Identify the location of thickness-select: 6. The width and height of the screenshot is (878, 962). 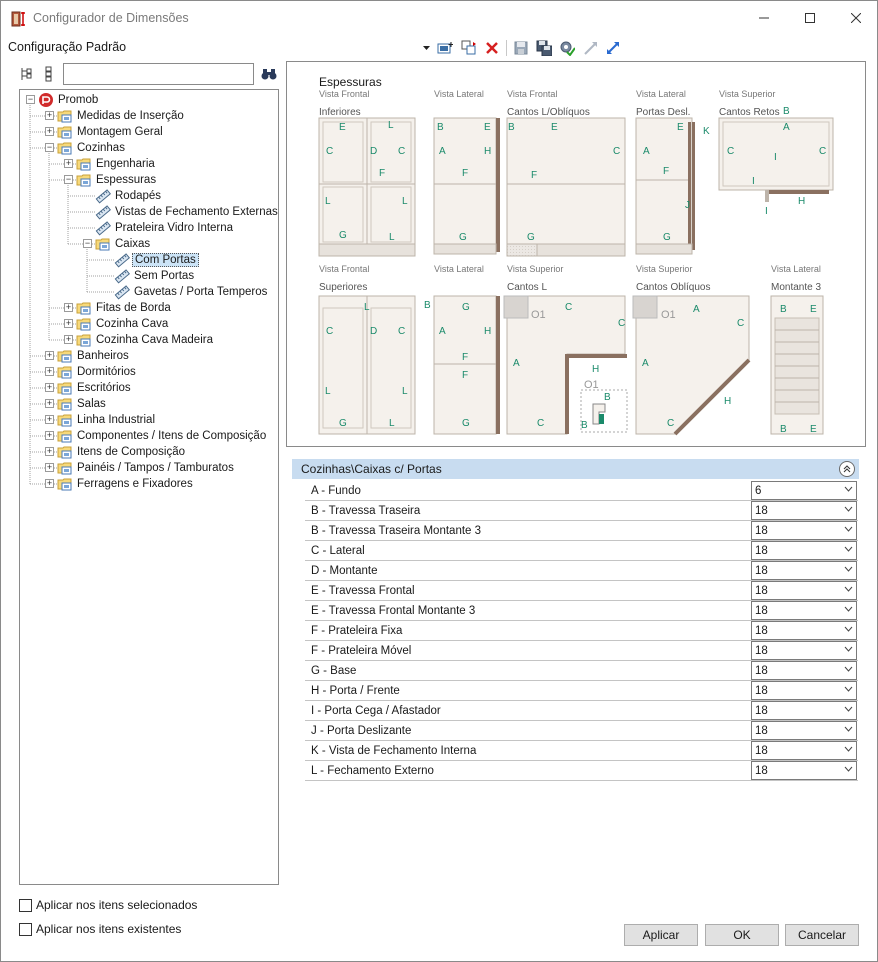
(804, 490).